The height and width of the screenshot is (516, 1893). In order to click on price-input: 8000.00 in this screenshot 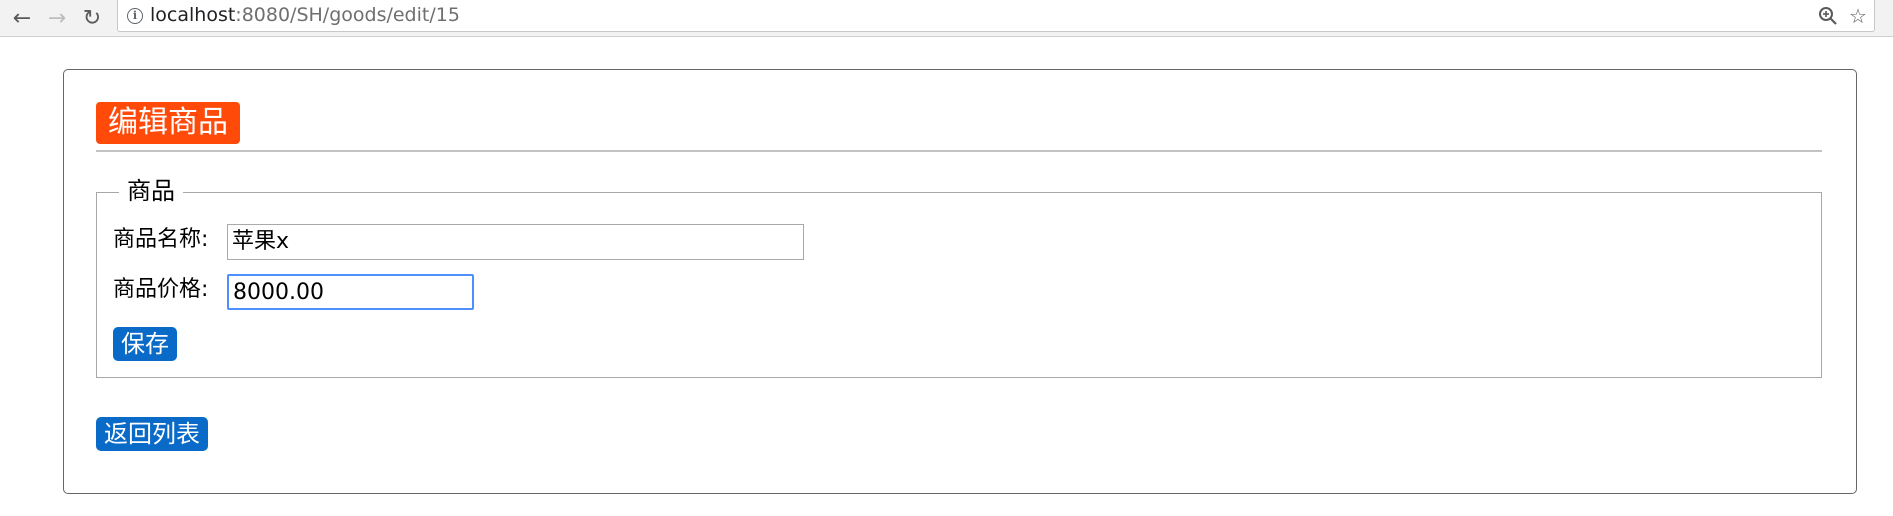, I will do `click(350, 292)`.